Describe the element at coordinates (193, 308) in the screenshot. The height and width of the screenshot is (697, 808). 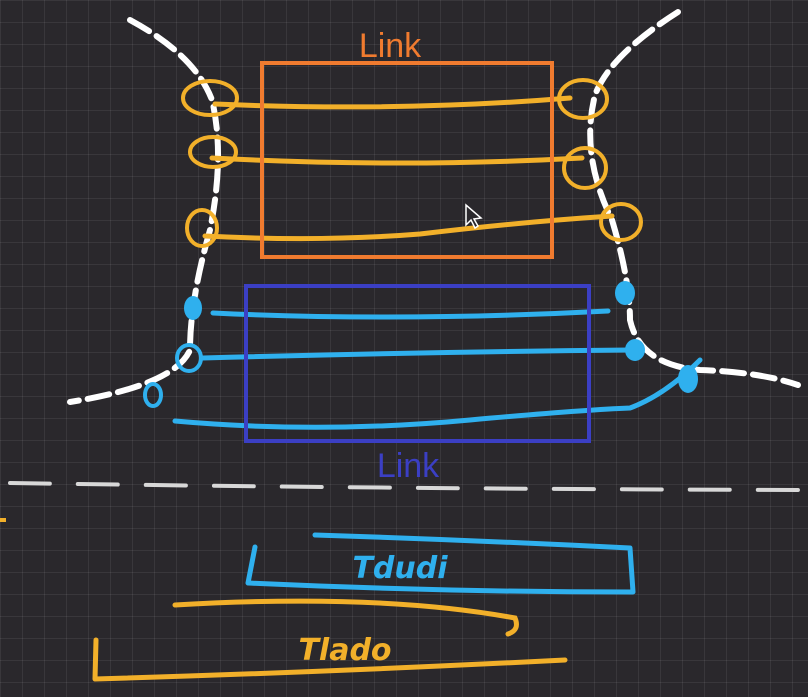
I see `blue-anchor-l1` at that location.